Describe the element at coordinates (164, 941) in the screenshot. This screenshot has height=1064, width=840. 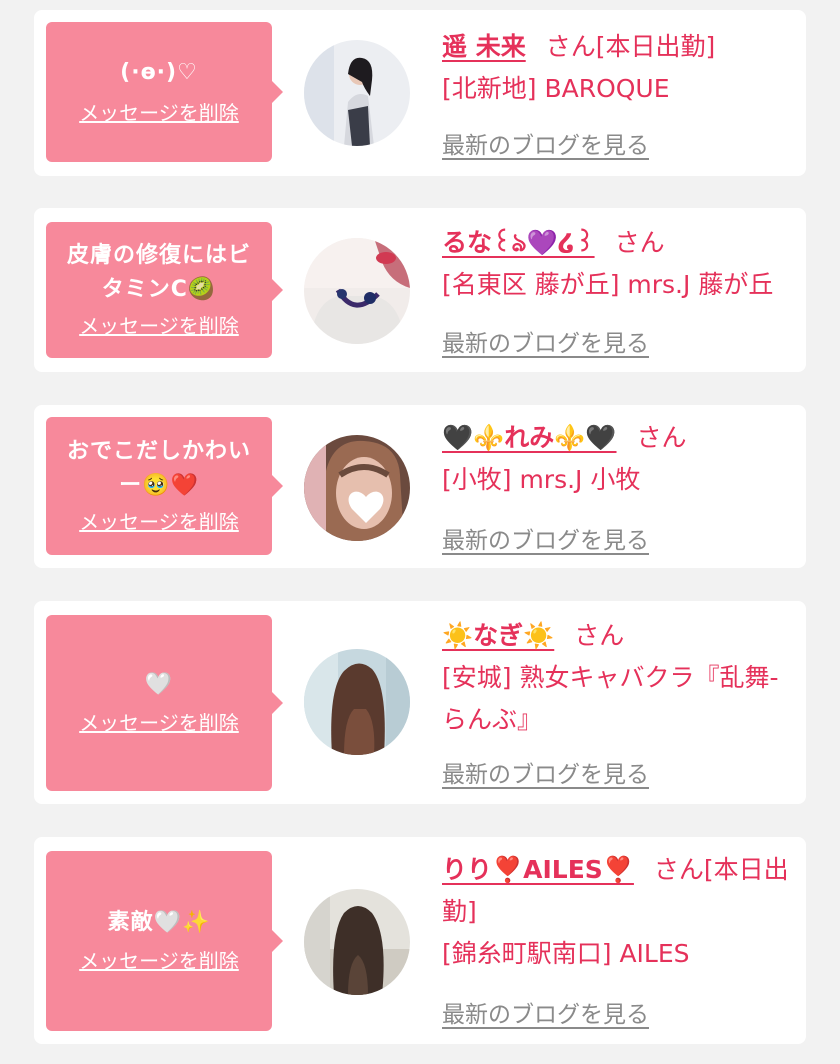
I see `message-bubble: 素敵🤍✨ メッセージを削除` at that location.